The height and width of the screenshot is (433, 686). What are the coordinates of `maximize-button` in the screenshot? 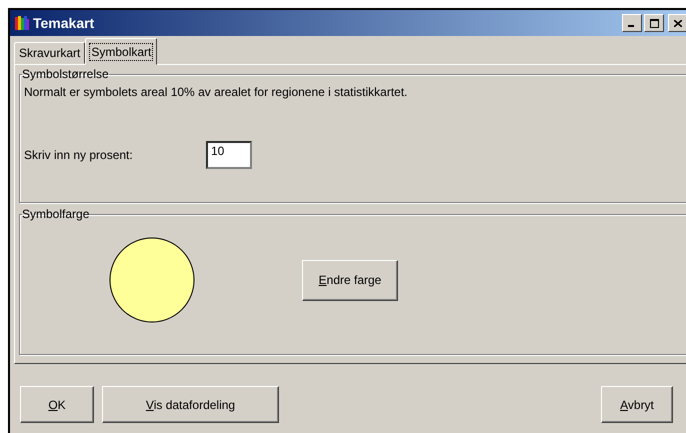 It's located at (654, 23).